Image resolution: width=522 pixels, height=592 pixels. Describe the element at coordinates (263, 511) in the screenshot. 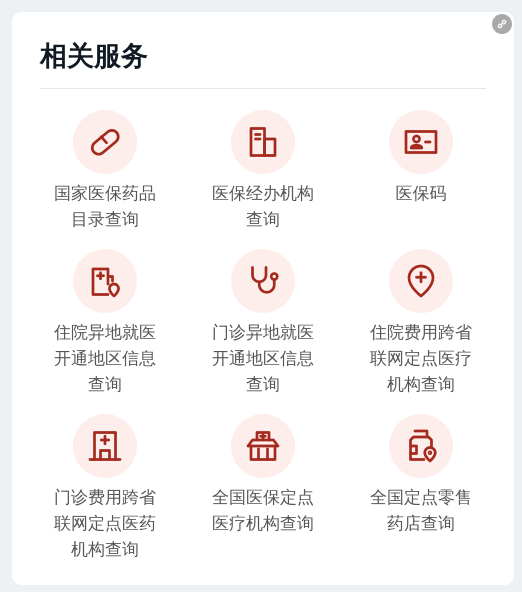

I see `service-label: 全国医保定点医疗机构查询` at that location.